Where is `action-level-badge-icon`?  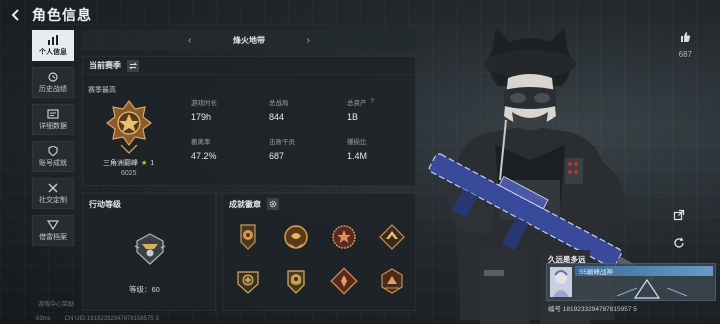 action-level-badge-icon is located at coordinates (150, 249).